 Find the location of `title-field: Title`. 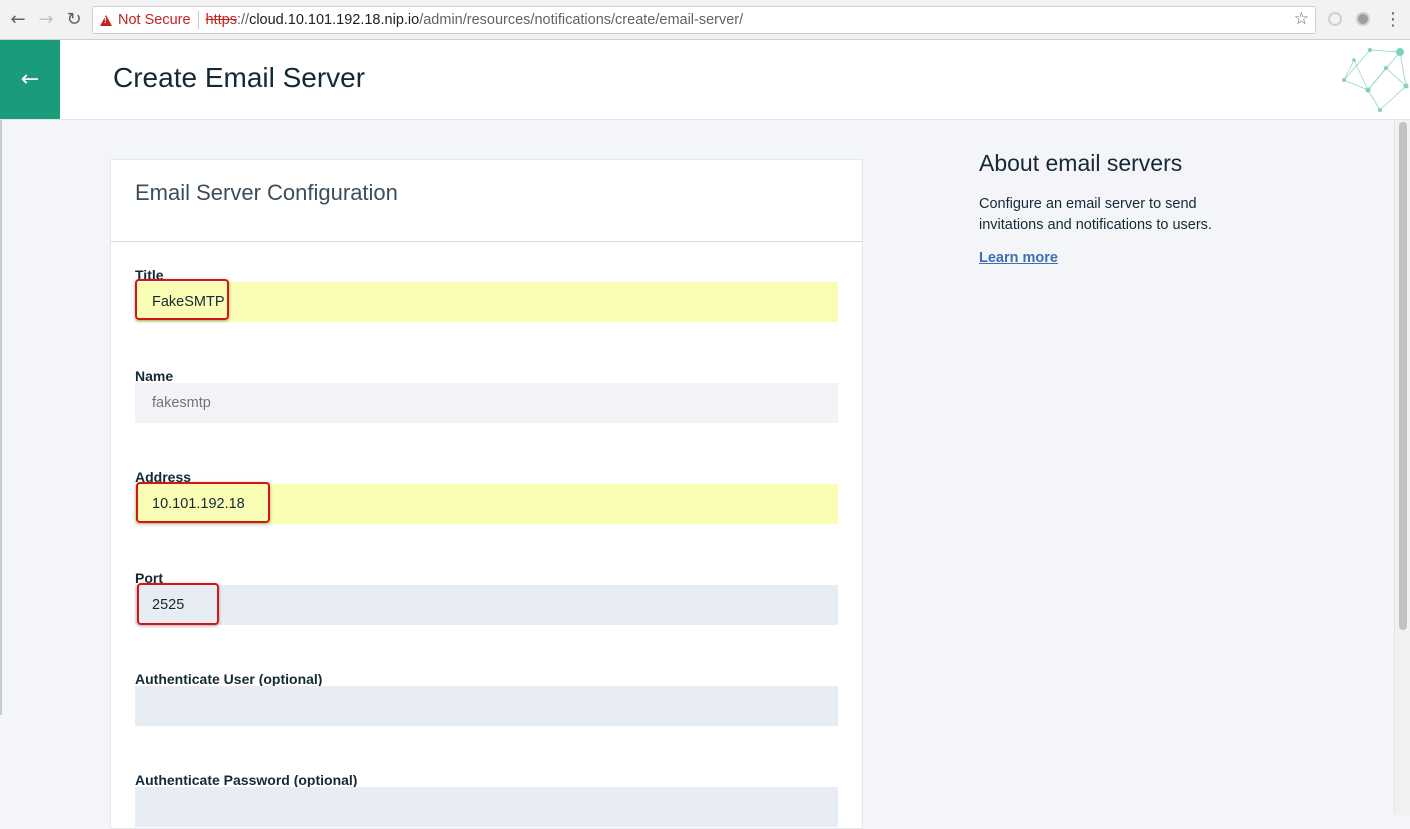

title-field: Title is located at coordinates (486, 294).